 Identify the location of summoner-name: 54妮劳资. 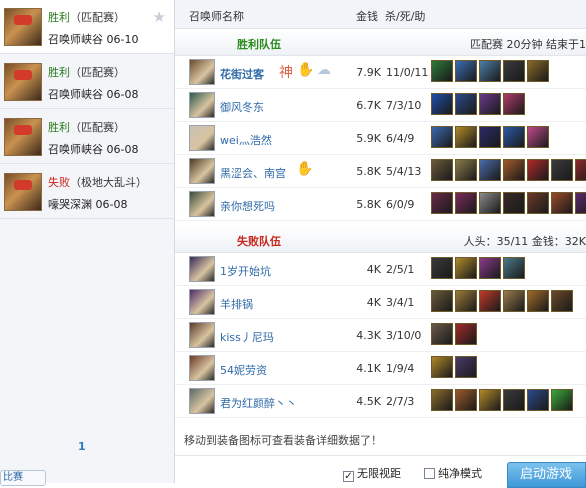
(243, 370).